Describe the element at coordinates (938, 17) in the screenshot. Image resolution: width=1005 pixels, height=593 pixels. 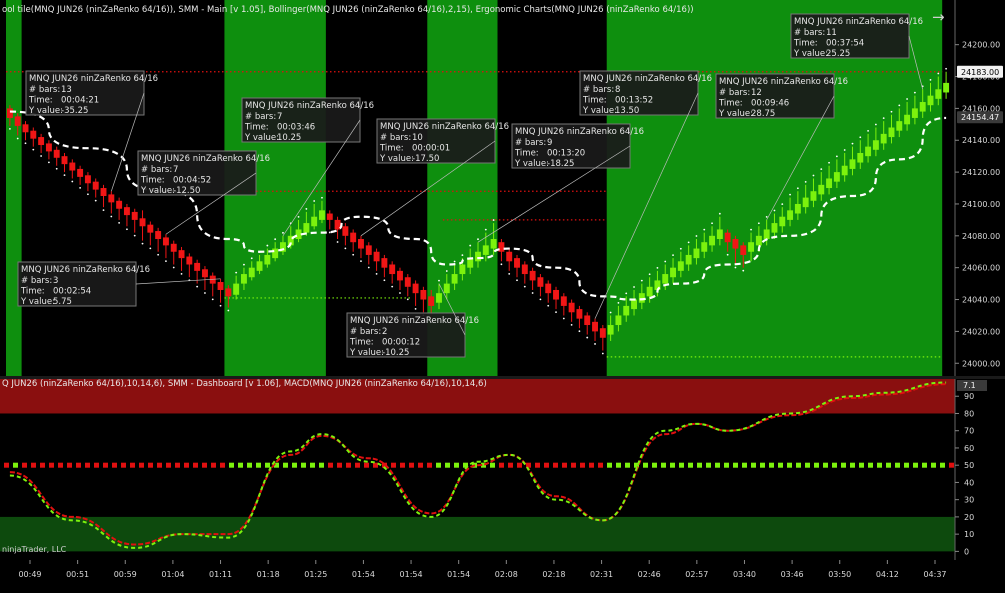
I see `arrow-right-icon: →` at that location.